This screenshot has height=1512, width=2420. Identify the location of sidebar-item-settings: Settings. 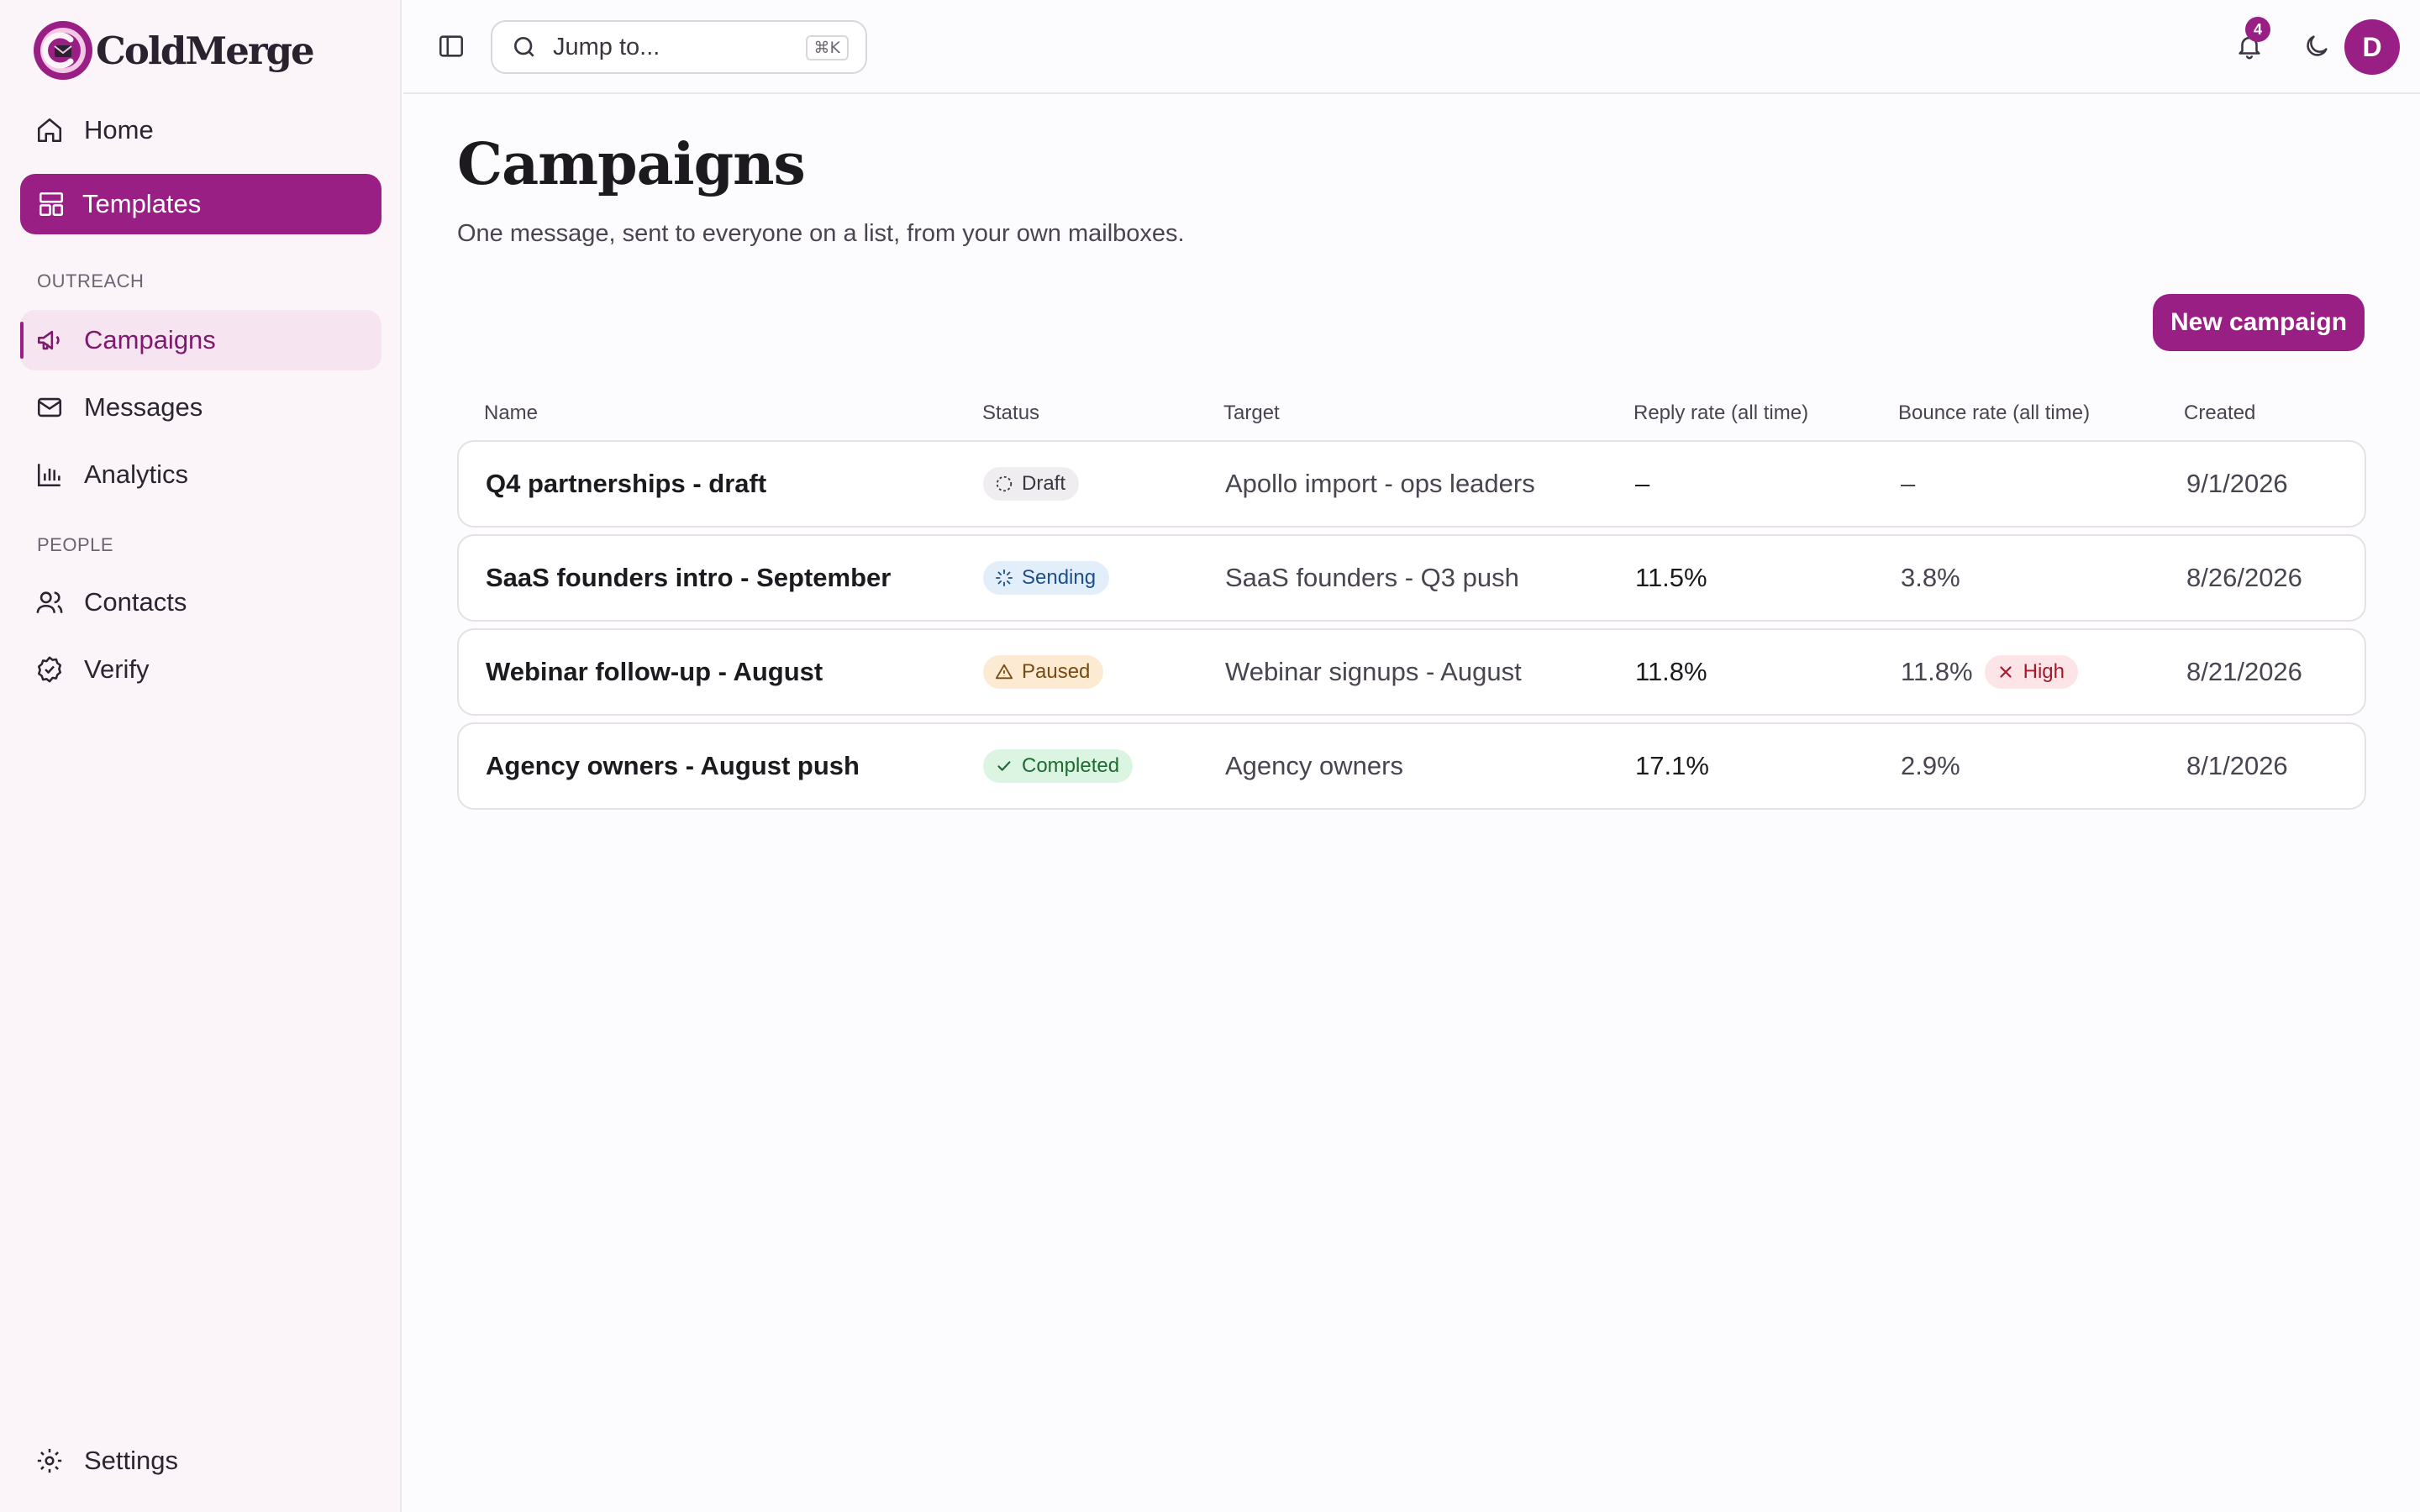
(200, 1461).